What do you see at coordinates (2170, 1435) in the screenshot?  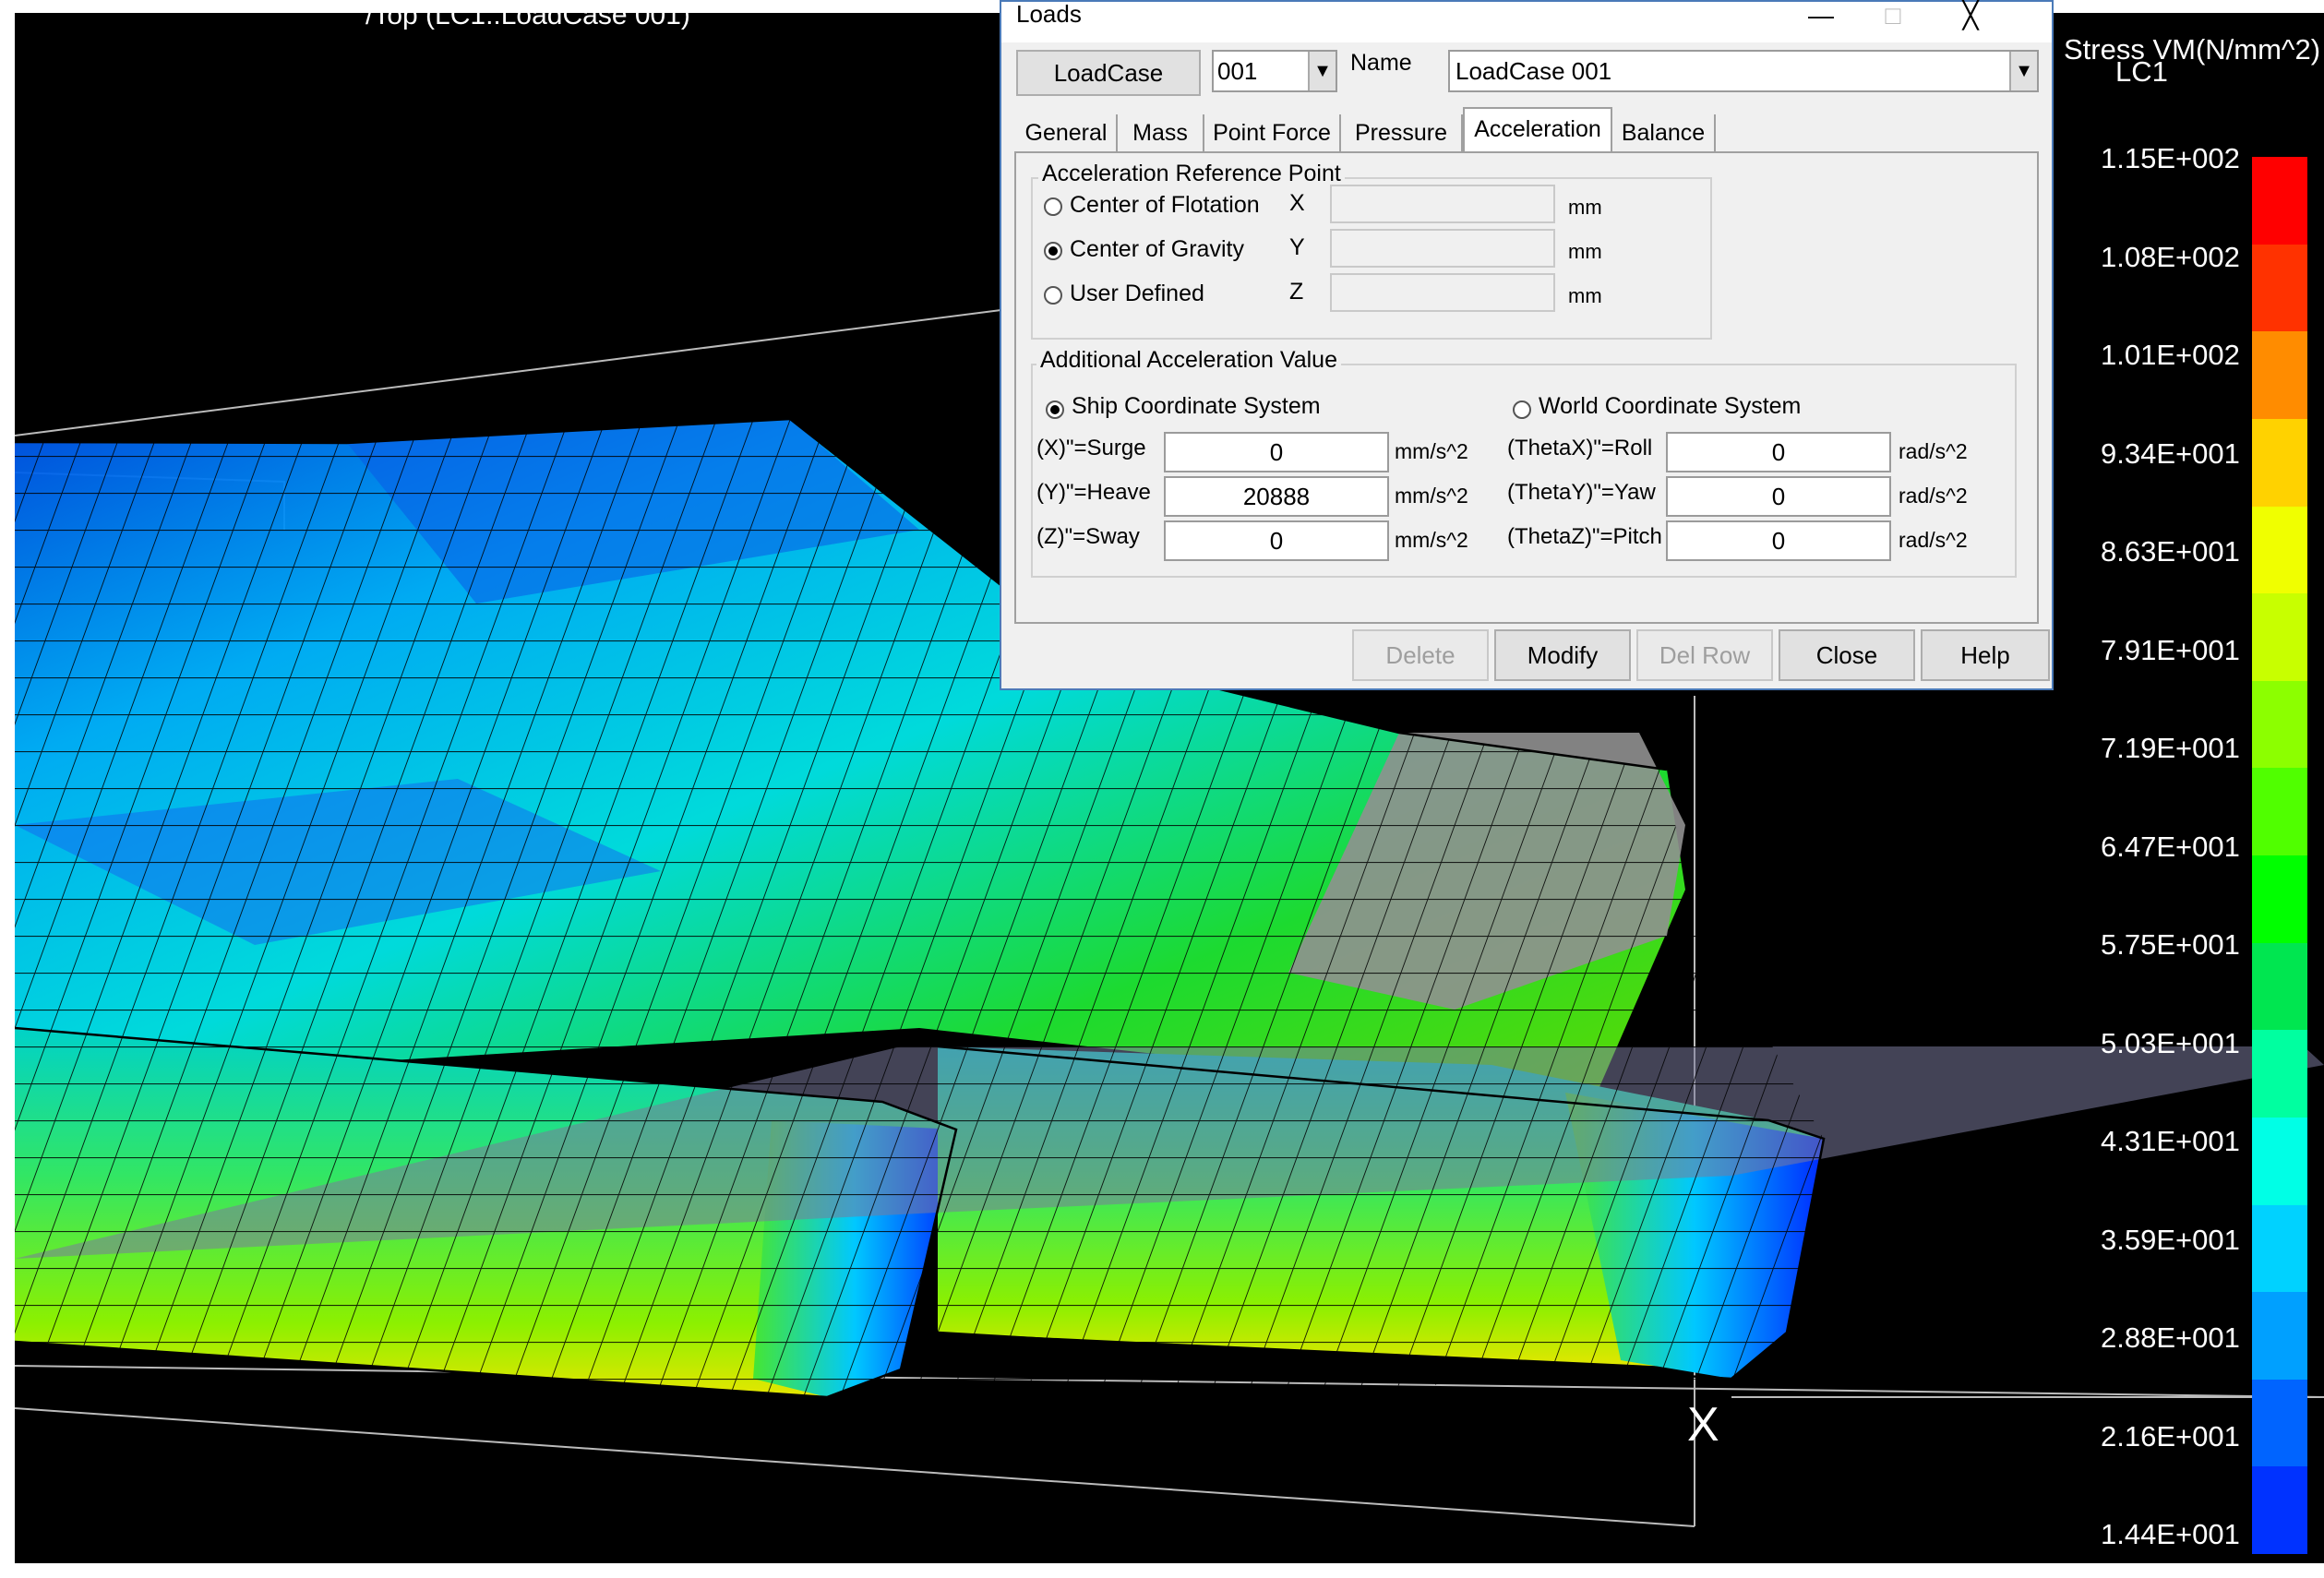 I see `legend-value-label: 2.16E+001` at bounding box center [2170, 1435].